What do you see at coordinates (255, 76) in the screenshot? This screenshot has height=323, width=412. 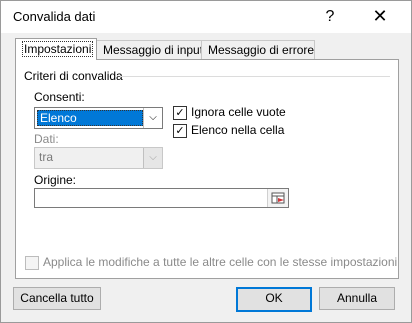 I see `group-divider` at bounding box center [255, 76].